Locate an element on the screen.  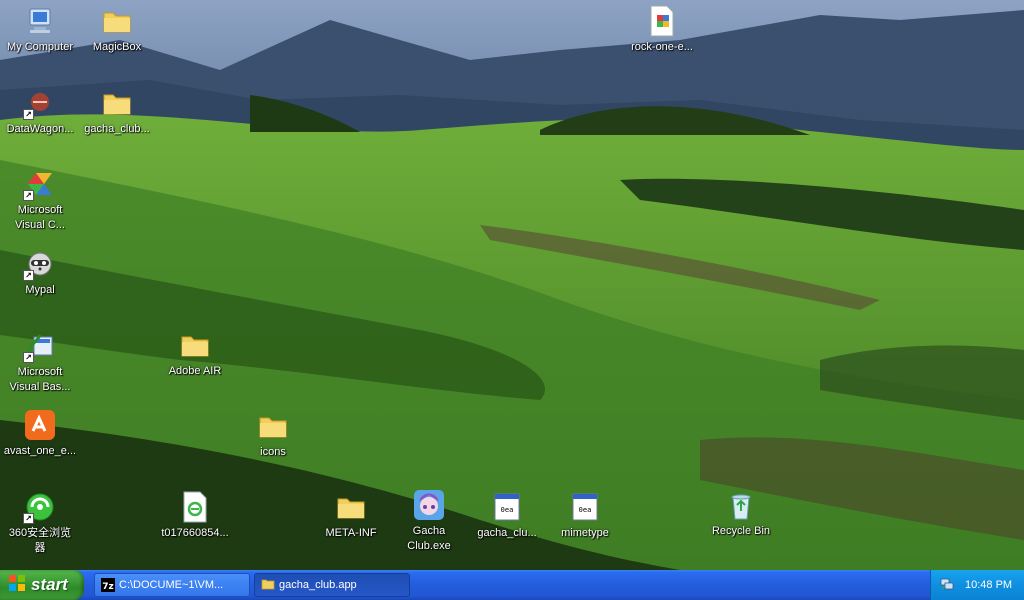
raccoon-icon: ↗ is located at coordinates (40, 264).